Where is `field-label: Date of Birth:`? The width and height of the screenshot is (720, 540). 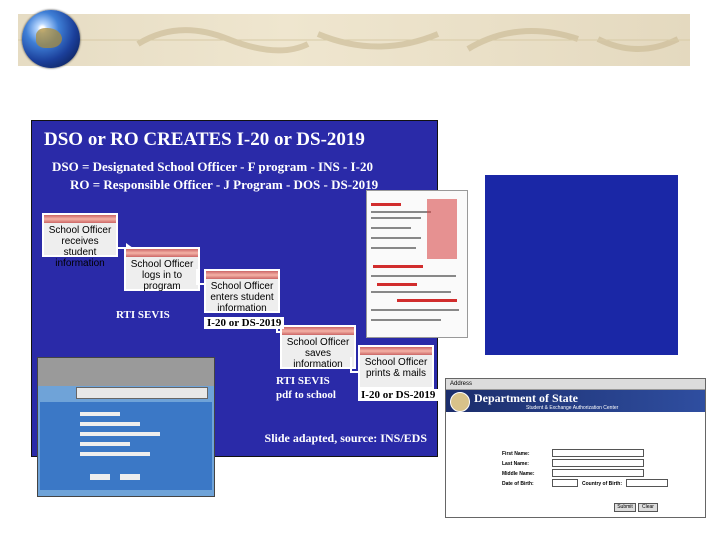 field-label: Date of Birth: is located at coordinates (518, 484).